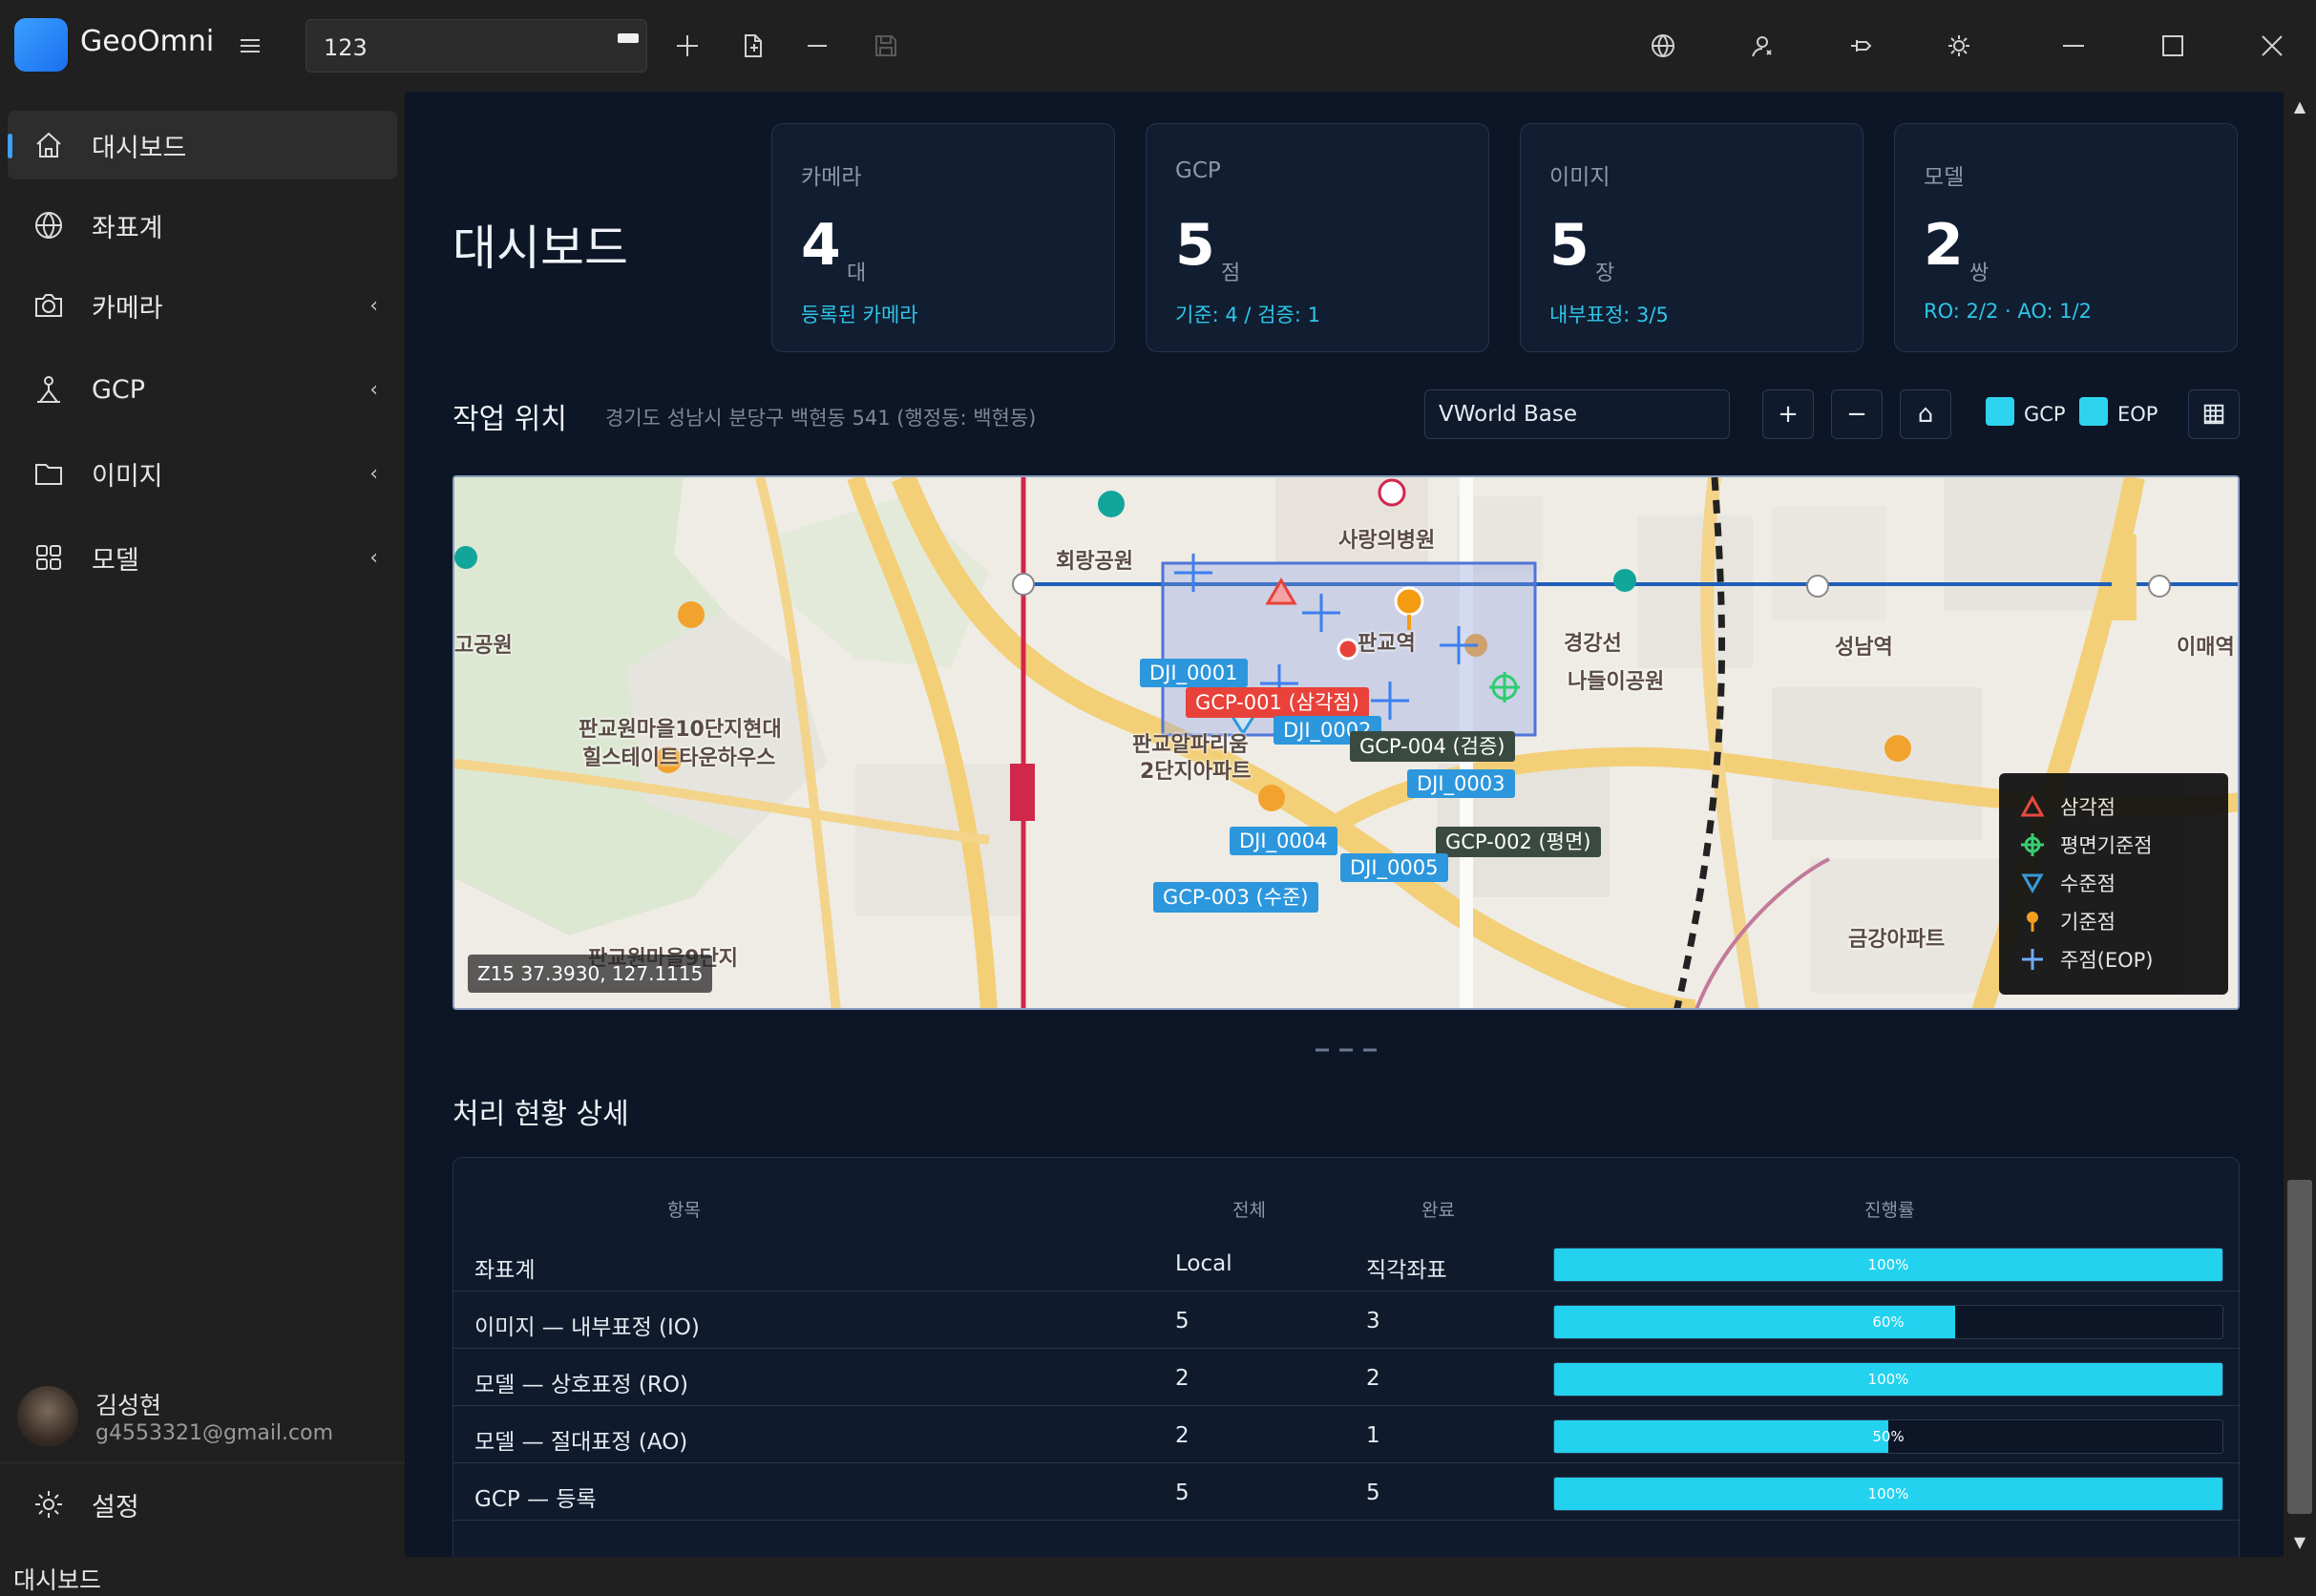 The image size is (2316, 1596). What do you see at coordinates (1433, 746) in the screenshot?
I see `gcp-tag: GCP-004 (검증)` at bounding box center [1433, 746].